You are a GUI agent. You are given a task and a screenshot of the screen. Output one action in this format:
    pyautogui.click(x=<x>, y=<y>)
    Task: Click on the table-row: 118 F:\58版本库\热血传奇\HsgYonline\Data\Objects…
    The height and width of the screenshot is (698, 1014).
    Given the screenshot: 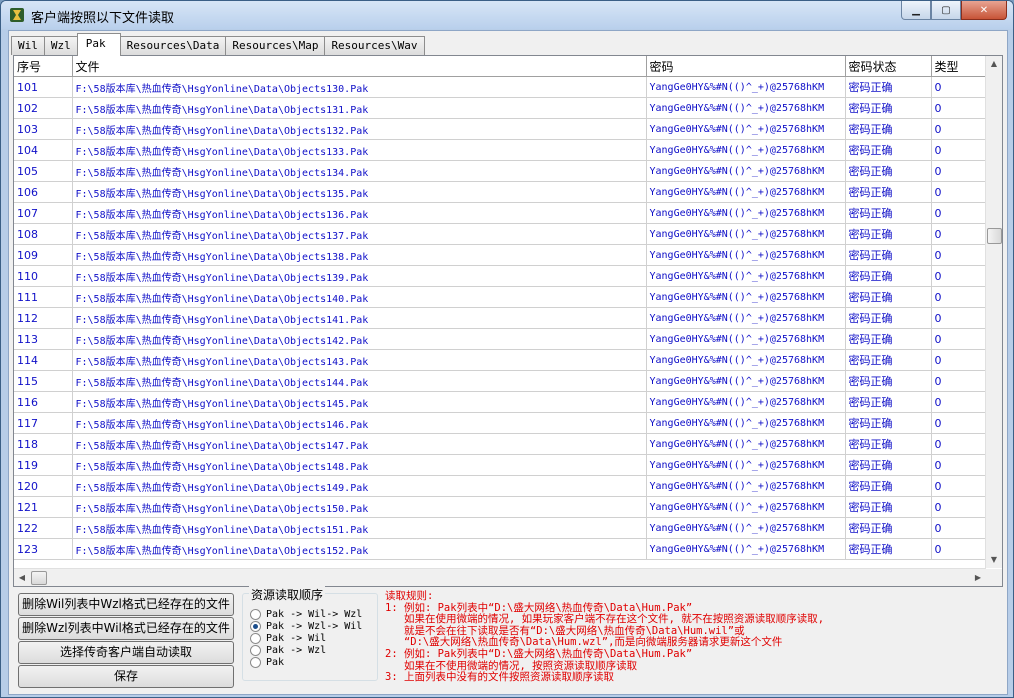 What is the action you would take?
    pyautogui.click(x=500, y=444)
    